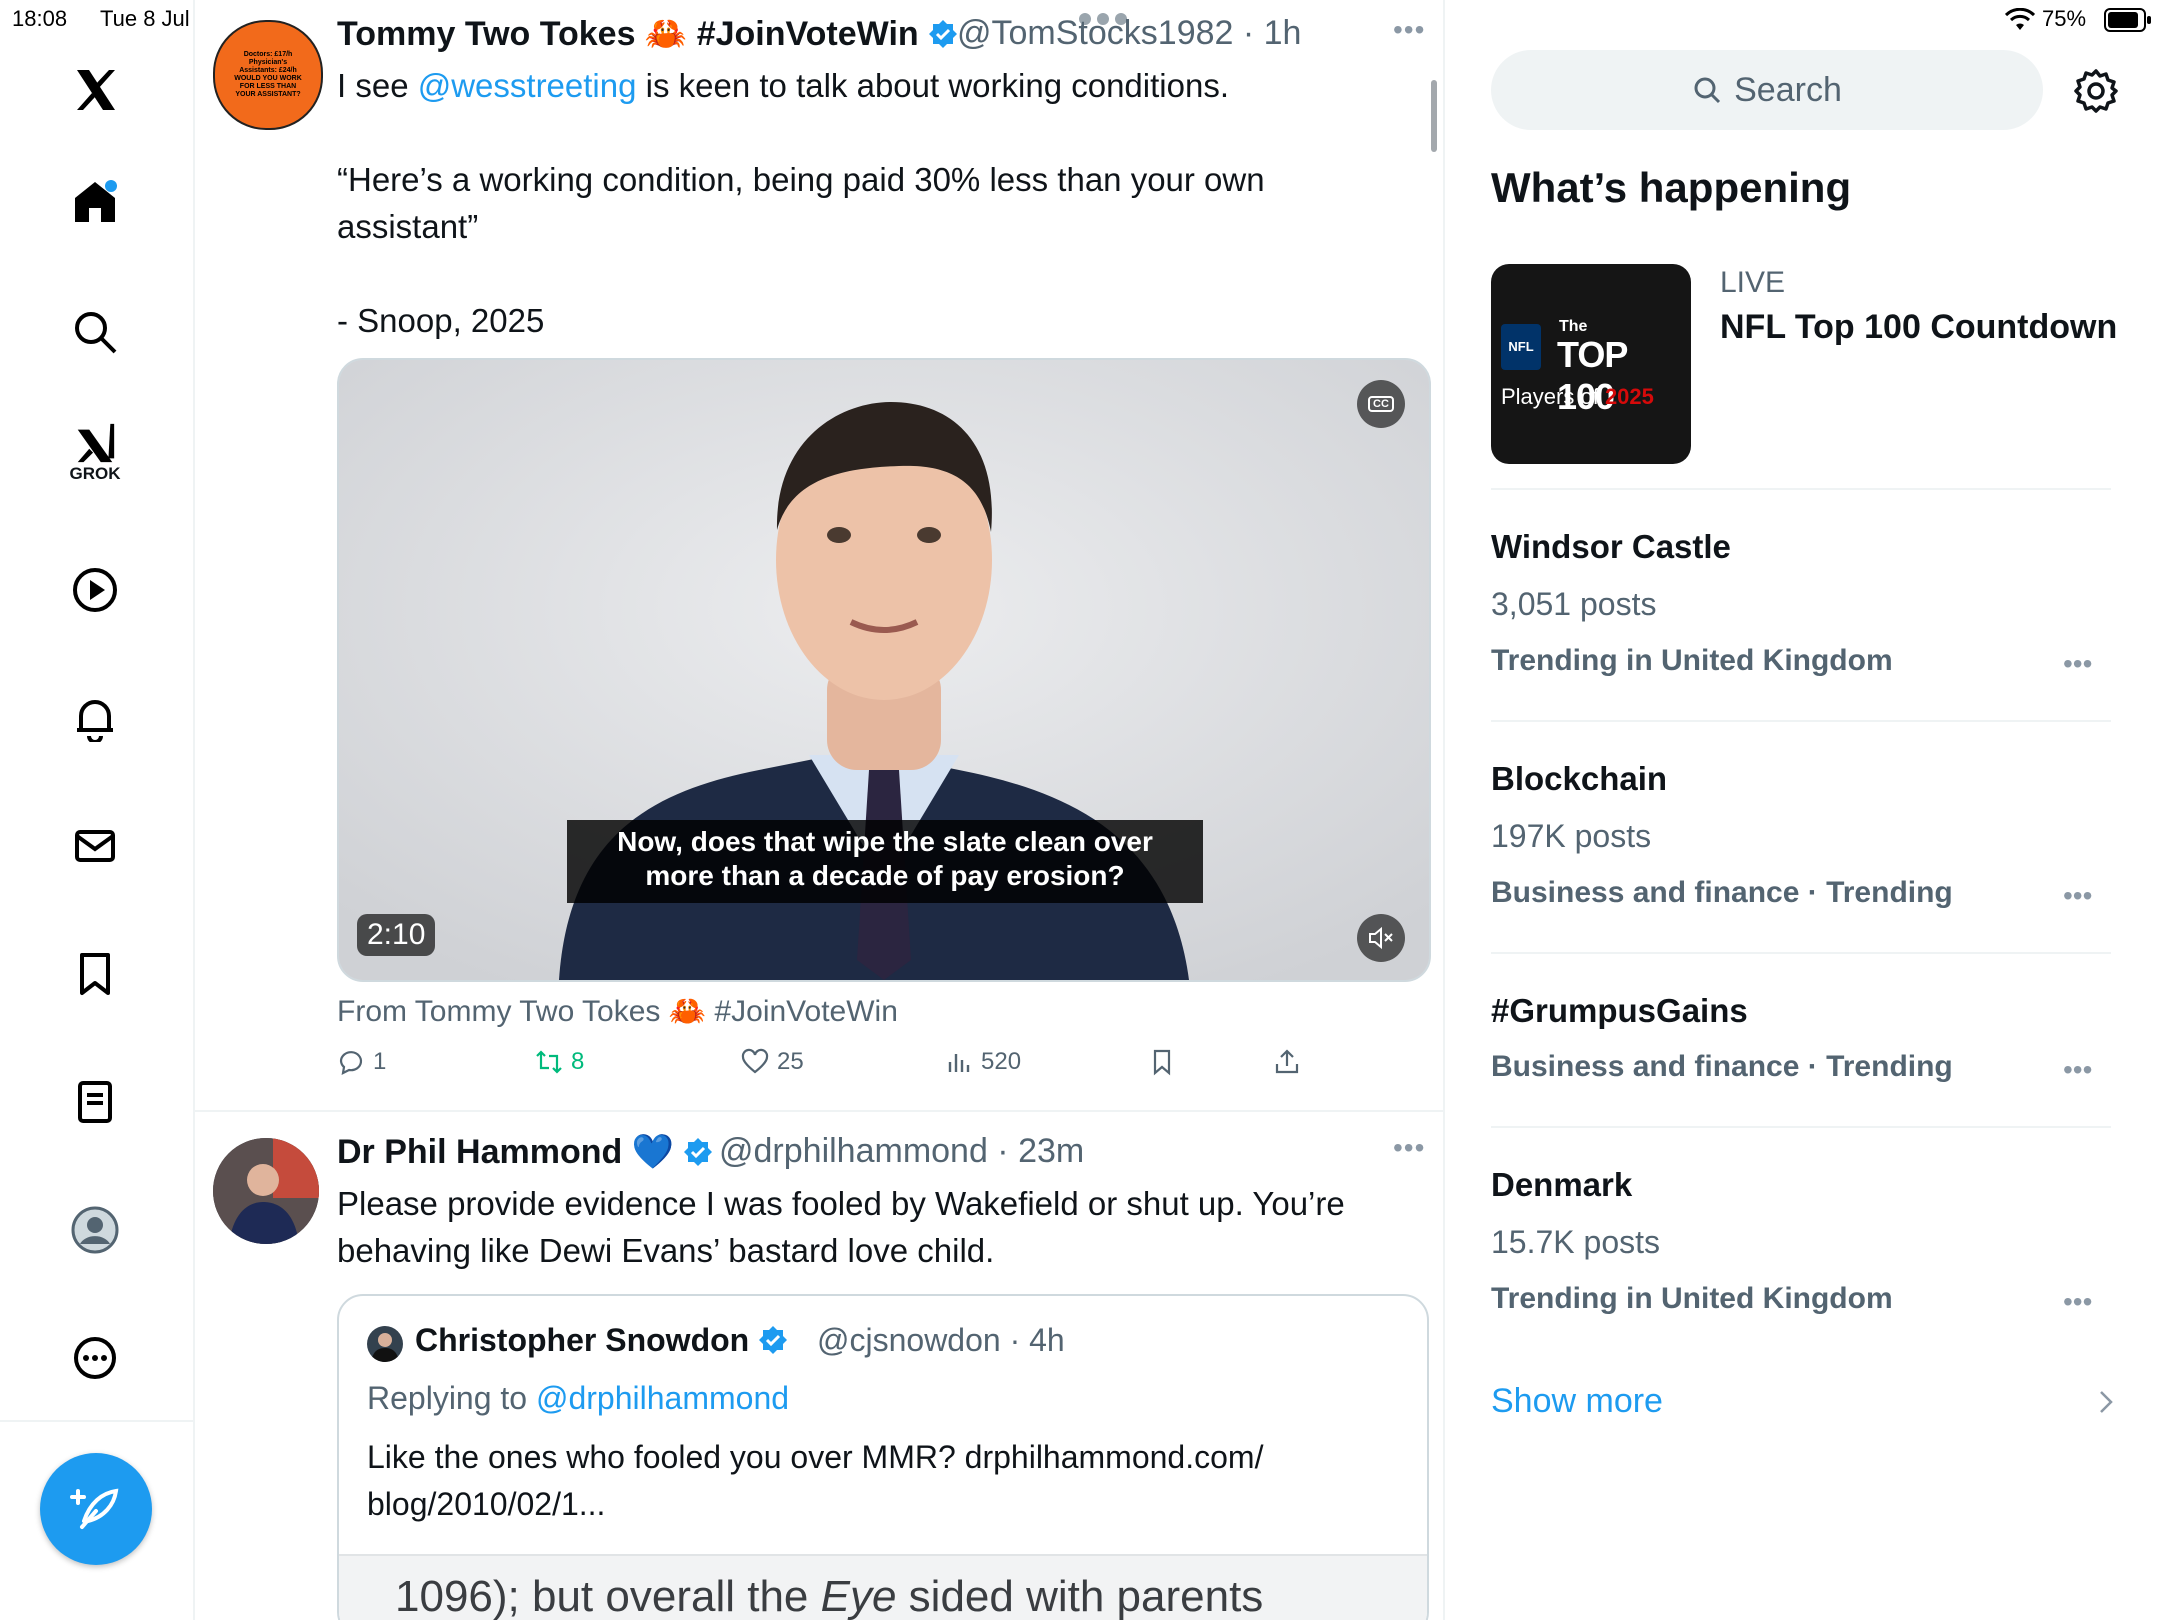 This screenshot has width=2160, height=1620. I want to click on search-icon, so click(1707, 90).